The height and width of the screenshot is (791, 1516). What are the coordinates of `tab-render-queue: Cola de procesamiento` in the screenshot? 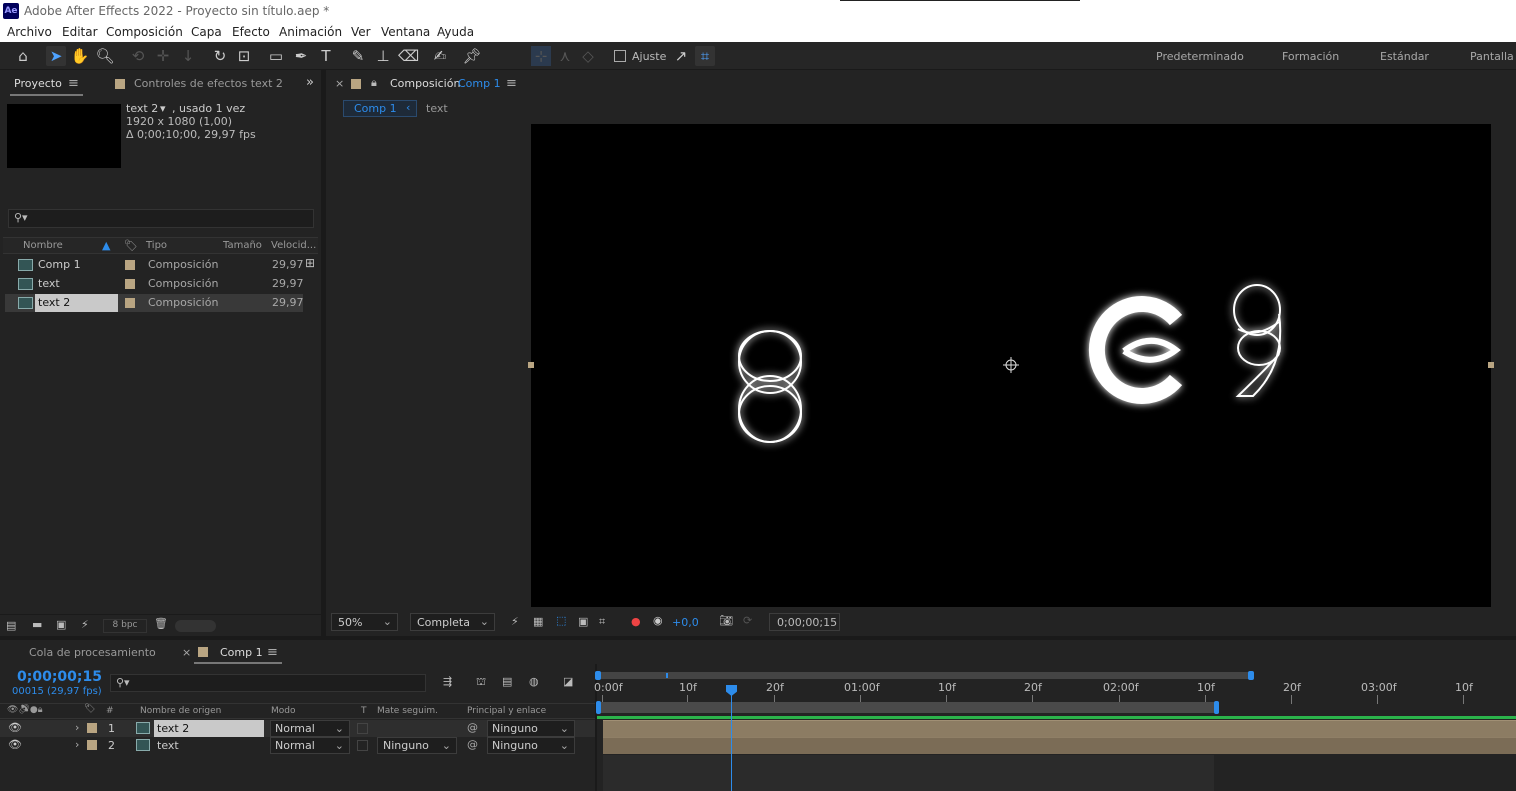 It's located at (92, 652).